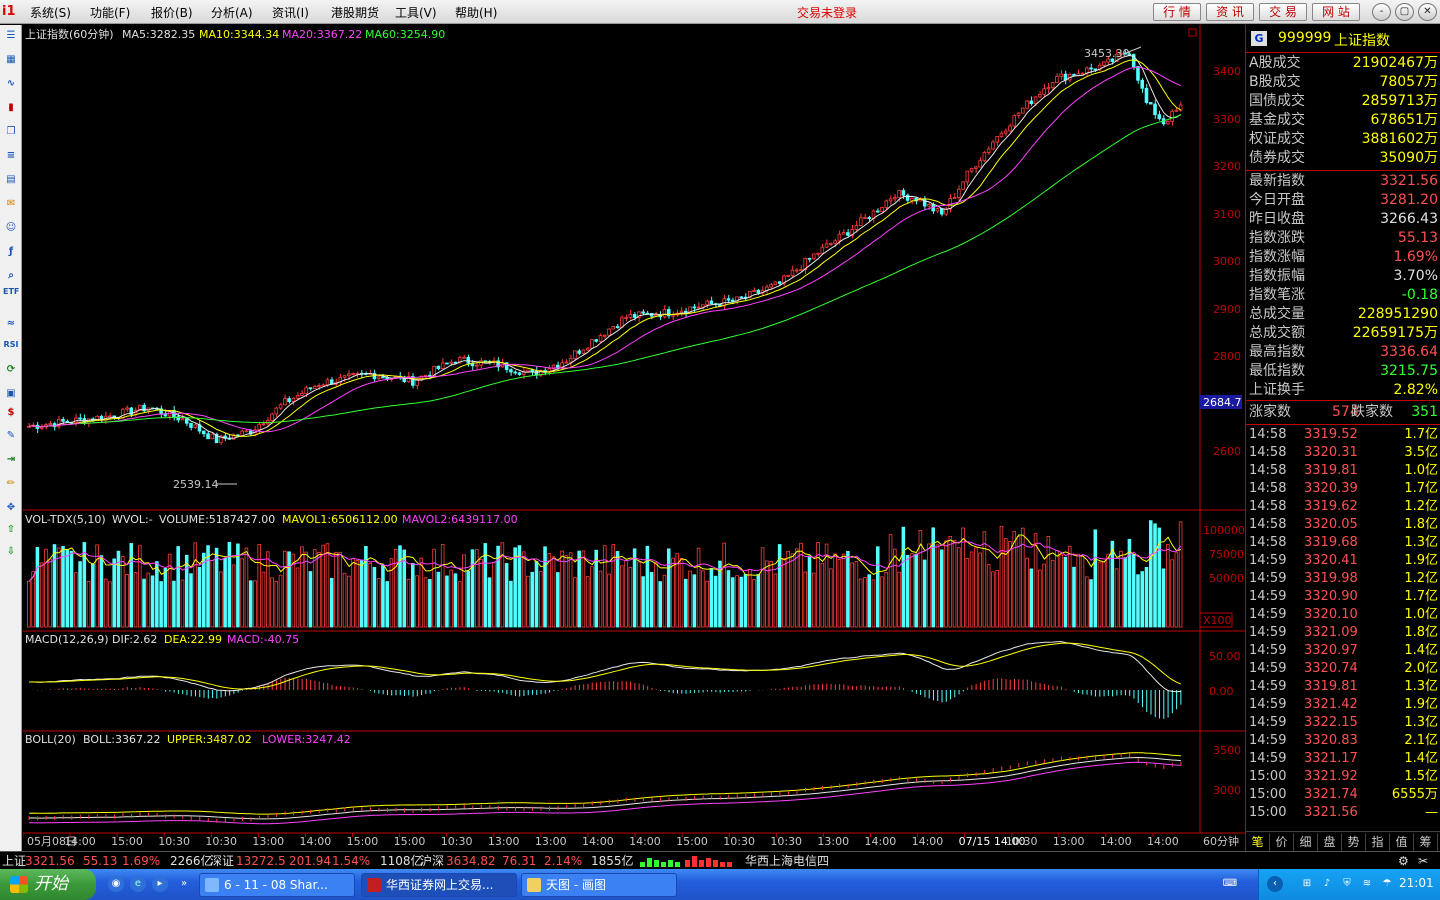 The height and width of the screenshot is (900, 1440). Describe the element at coordinates (239, 34) in the screenshot. I see `ma10-value: MA10:3344.34` at that location.